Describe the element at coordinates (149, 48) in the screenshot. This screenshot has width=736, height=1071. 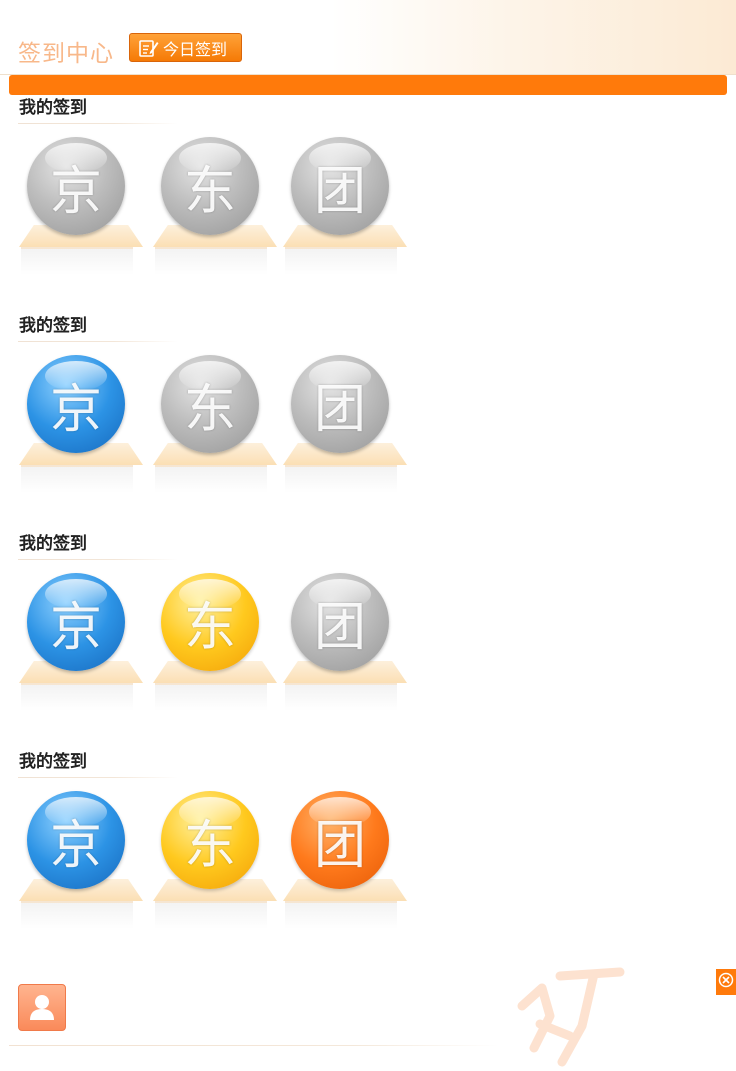
I see `pen-edit-icon` at that location.